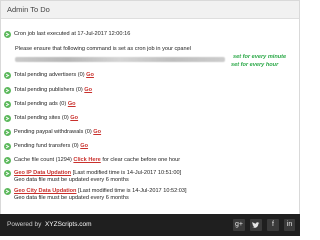 The width and height of the screenshot is (320, 240). I want to click on note-every-minute: set for every minute, so click(260, 57).